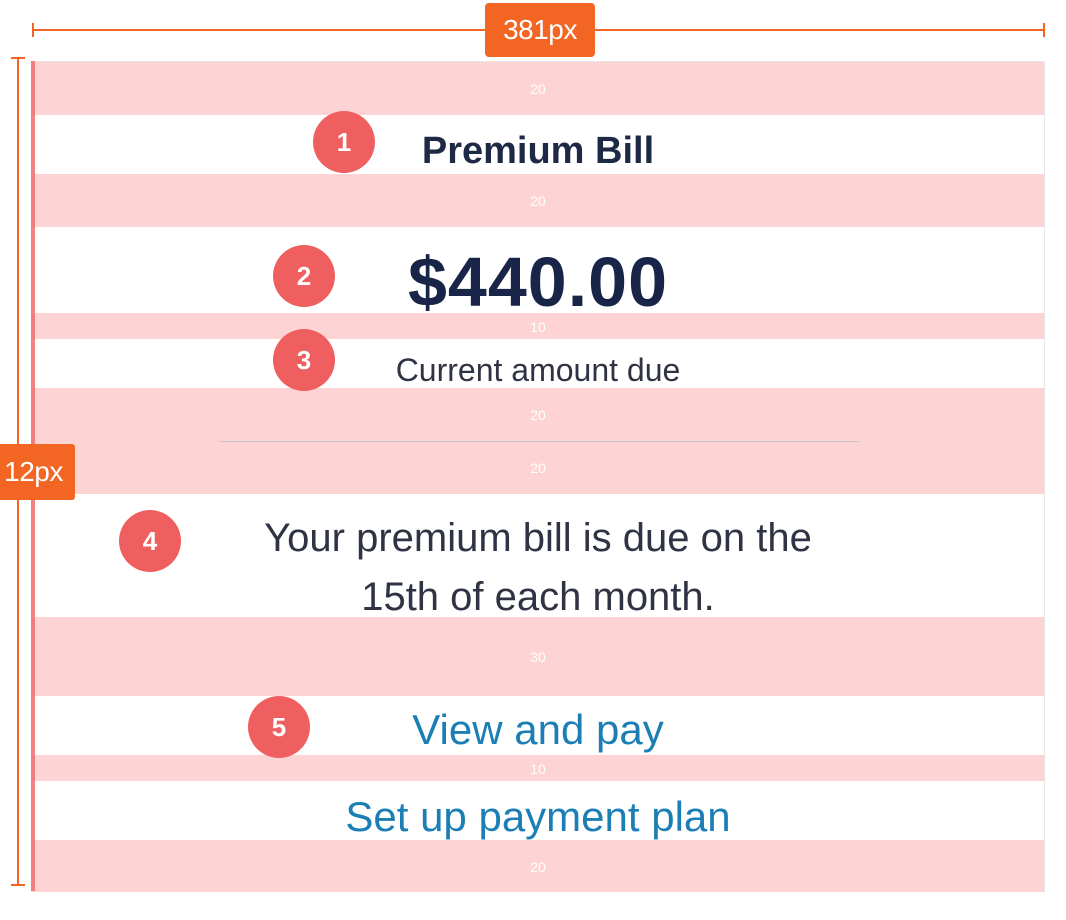 The image size is (1066, 920). I want to click on spacing-band-top: 20, so click(538, 88).